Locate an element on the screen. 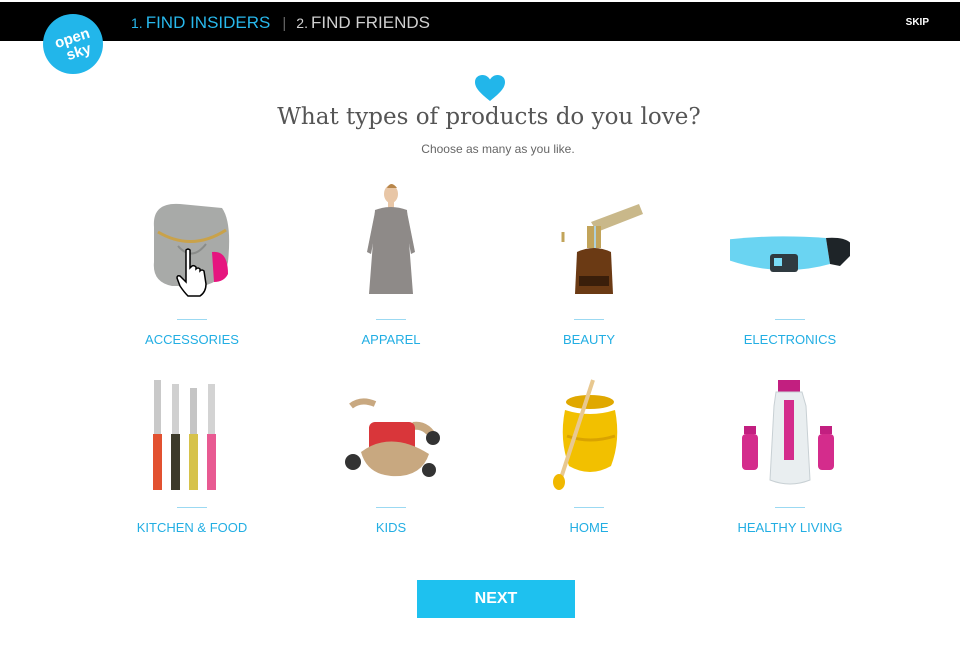 This screenshot has width=960, height=672. page-title: What types of products do you love? is located at coordinates (489, 117).